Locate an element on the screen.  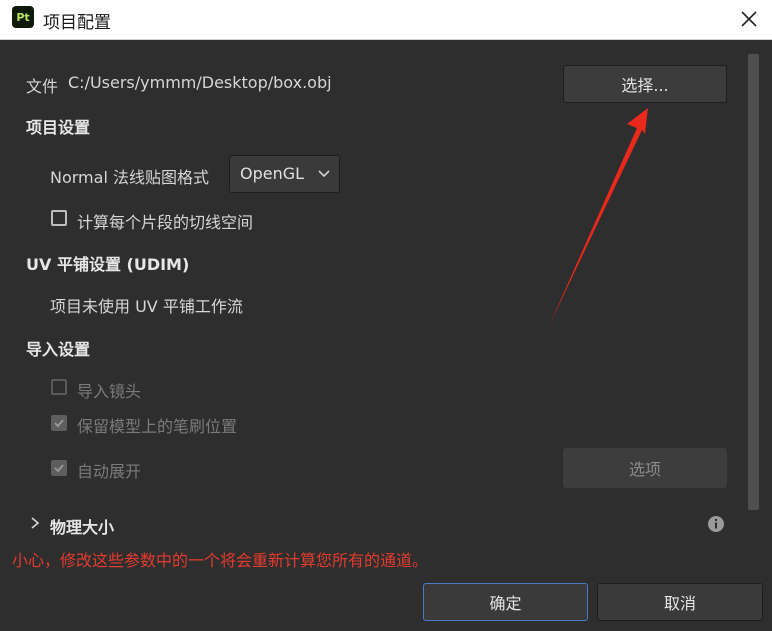
keep-brush-checkbox is located at coordinates (59, 423).